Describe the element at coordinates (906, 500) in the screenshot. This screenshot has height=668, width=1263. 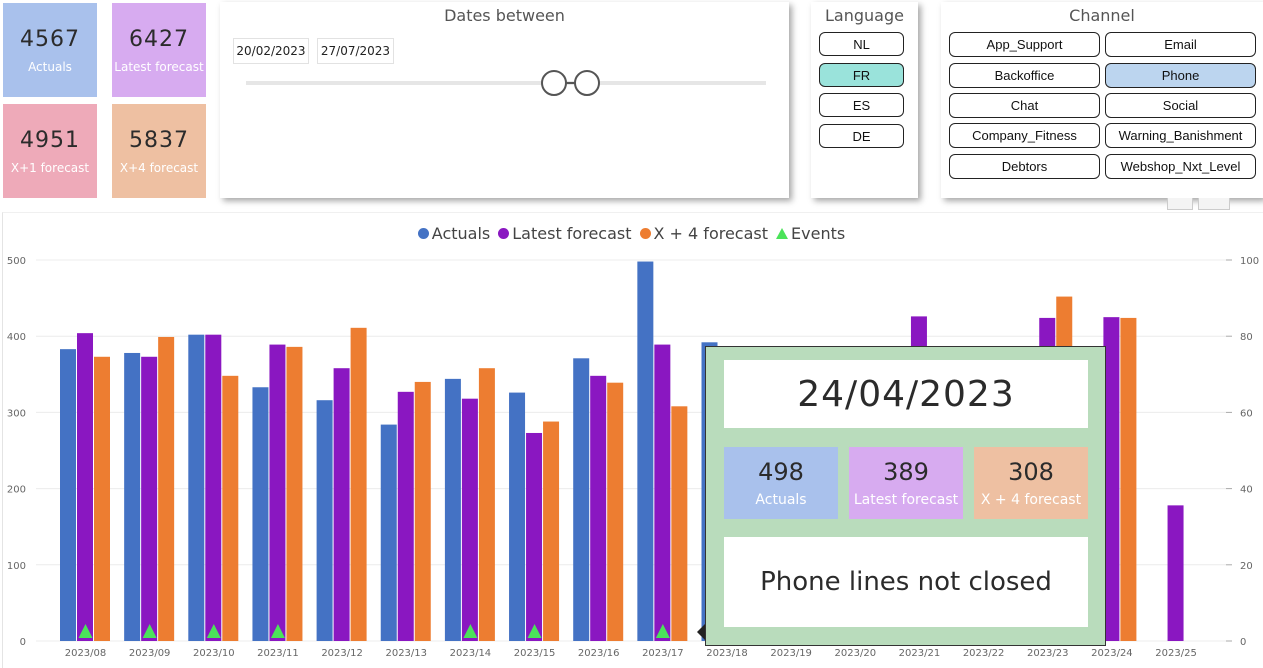
I see `tooltip-label: Latest forecast` at that location.